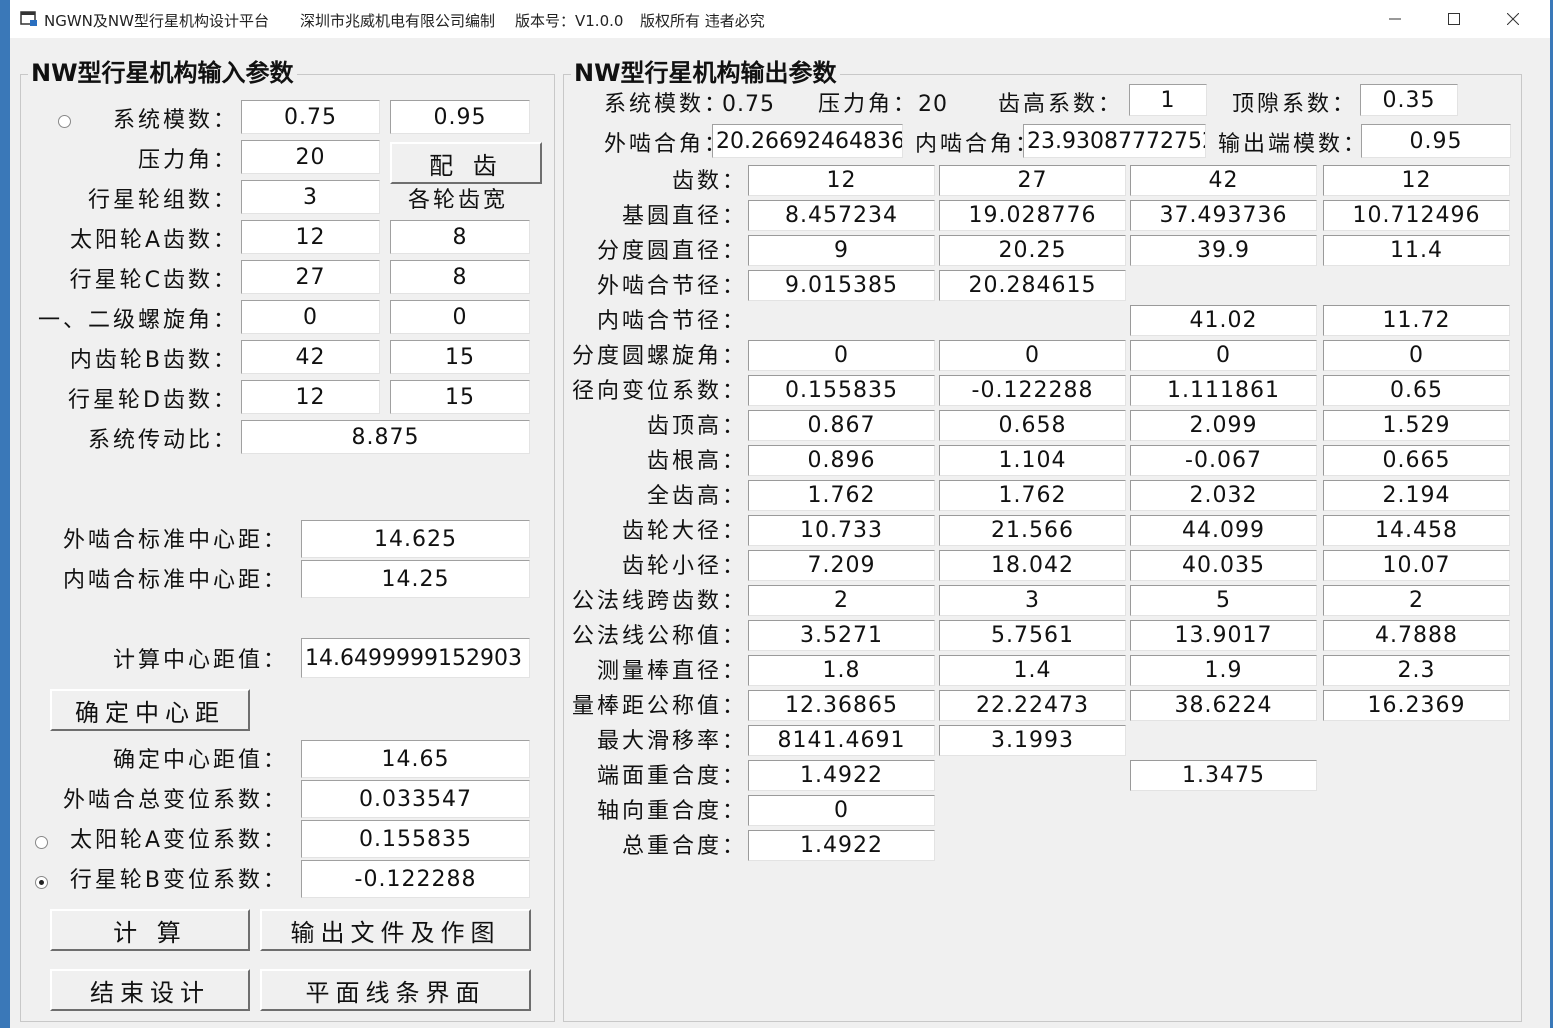 The width and height of the screenshot is (1553, 1028). What do you see at coordinates (310, 317) in the screenshot?
I see `helix-angle-input-1: 0` at bounding box center [310, 317].